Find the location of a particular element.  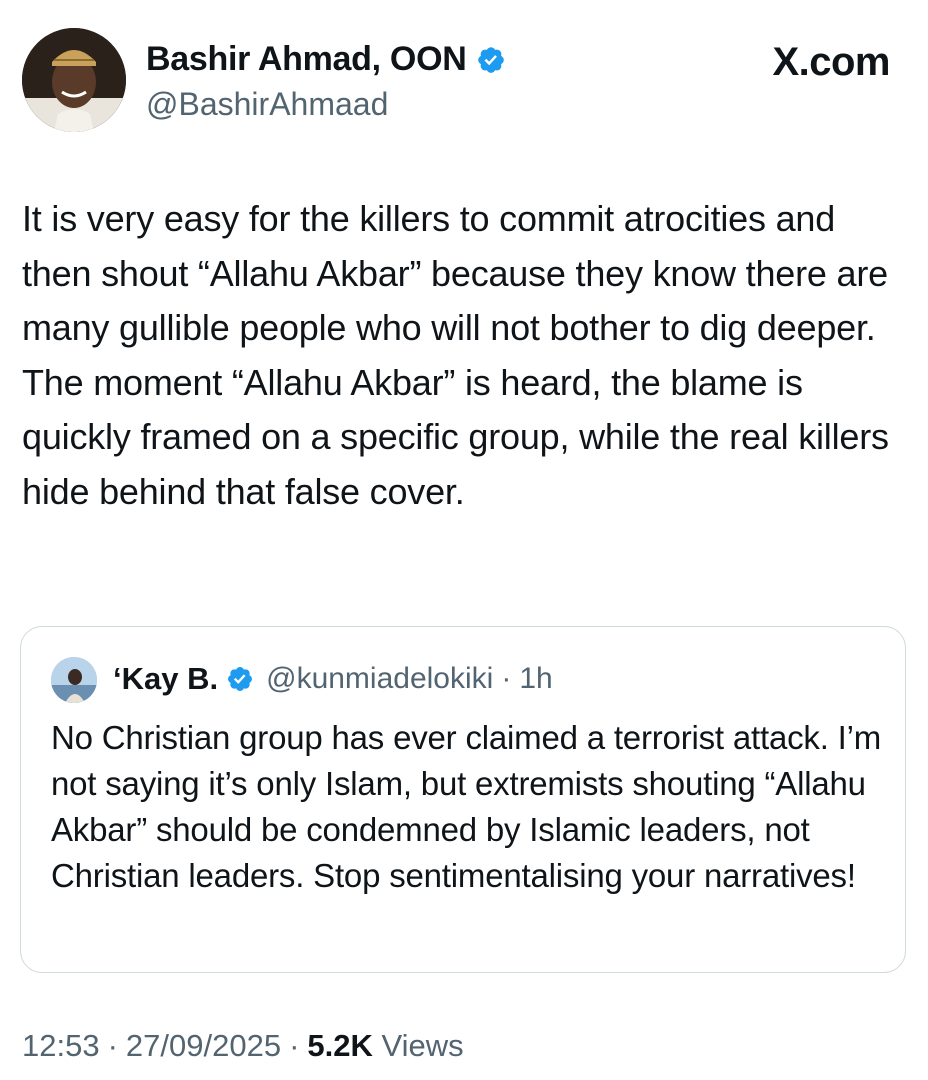

quote-header: ‘Kay B. @kunmiadelokiki · 1h is located at coordinates (333, 679).